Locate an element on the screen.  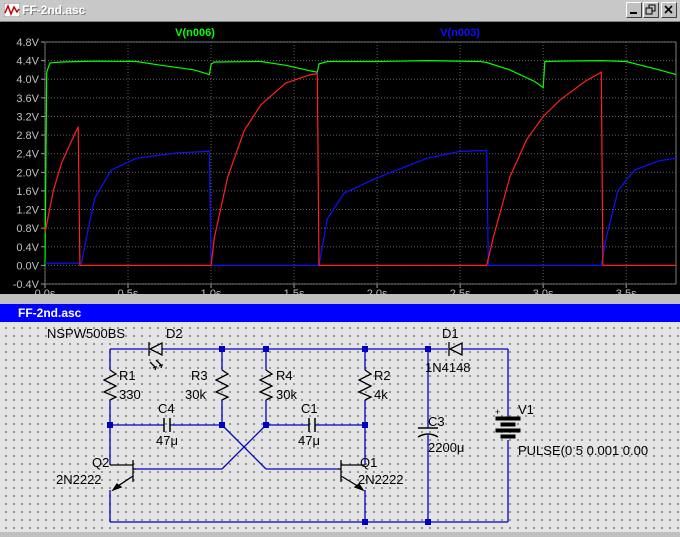
c1-value: 47μ is located at coordinates (309, 440).